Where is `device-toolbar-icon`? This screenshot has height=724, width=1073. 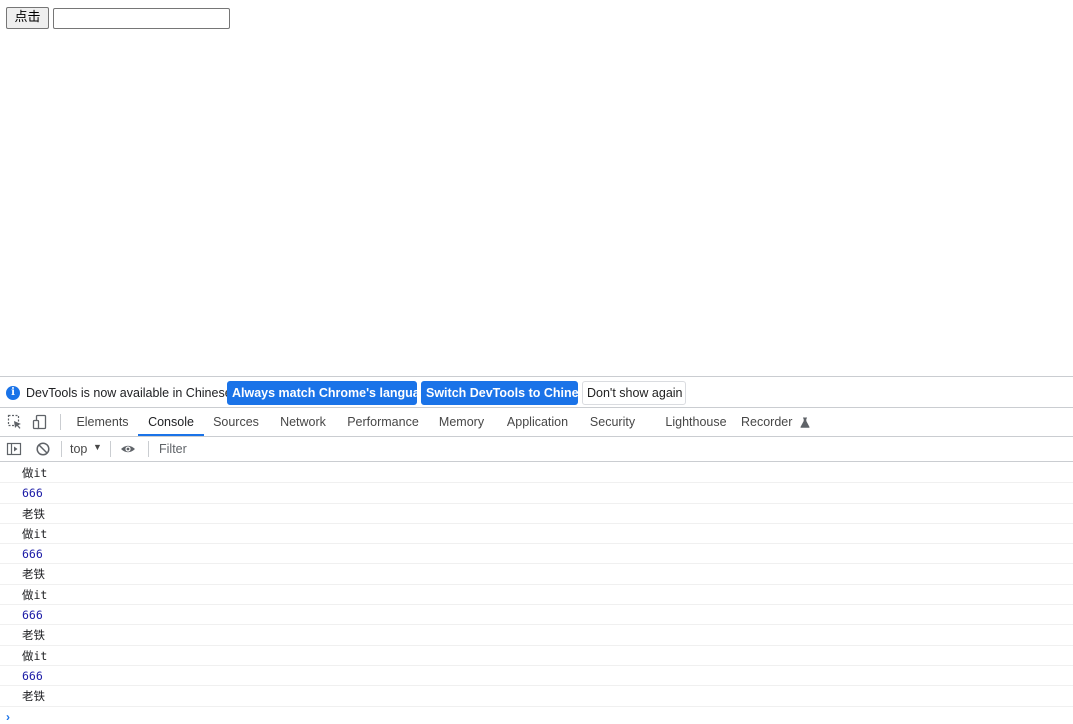
device-toolbar-icon is located at coordinates (40, 422).